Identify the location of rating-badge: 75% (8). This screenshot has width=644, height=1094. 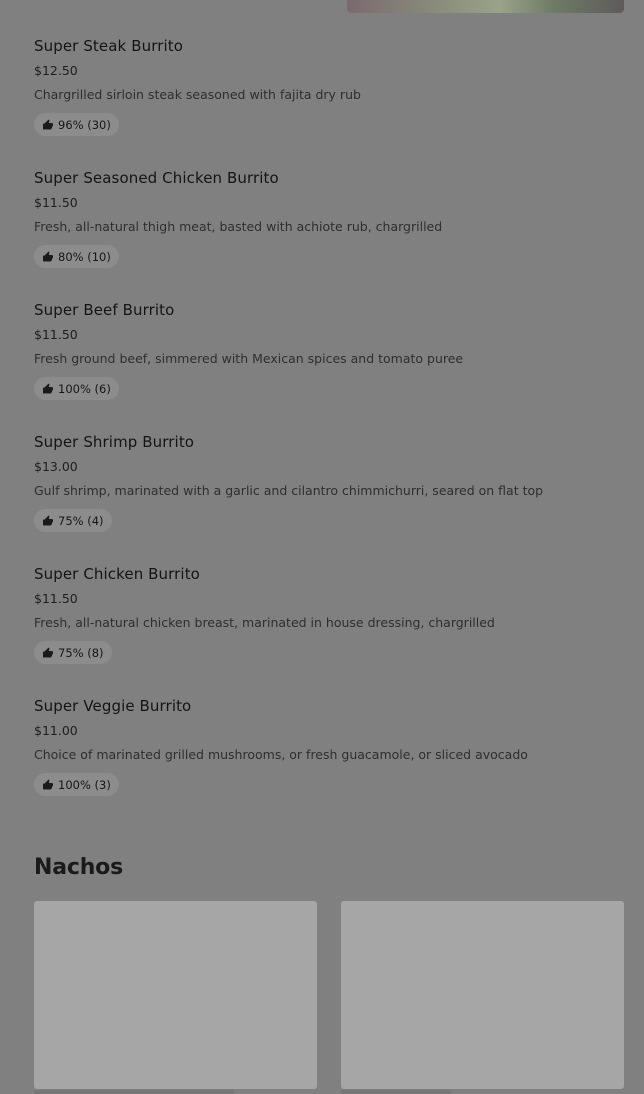
(73, 652).